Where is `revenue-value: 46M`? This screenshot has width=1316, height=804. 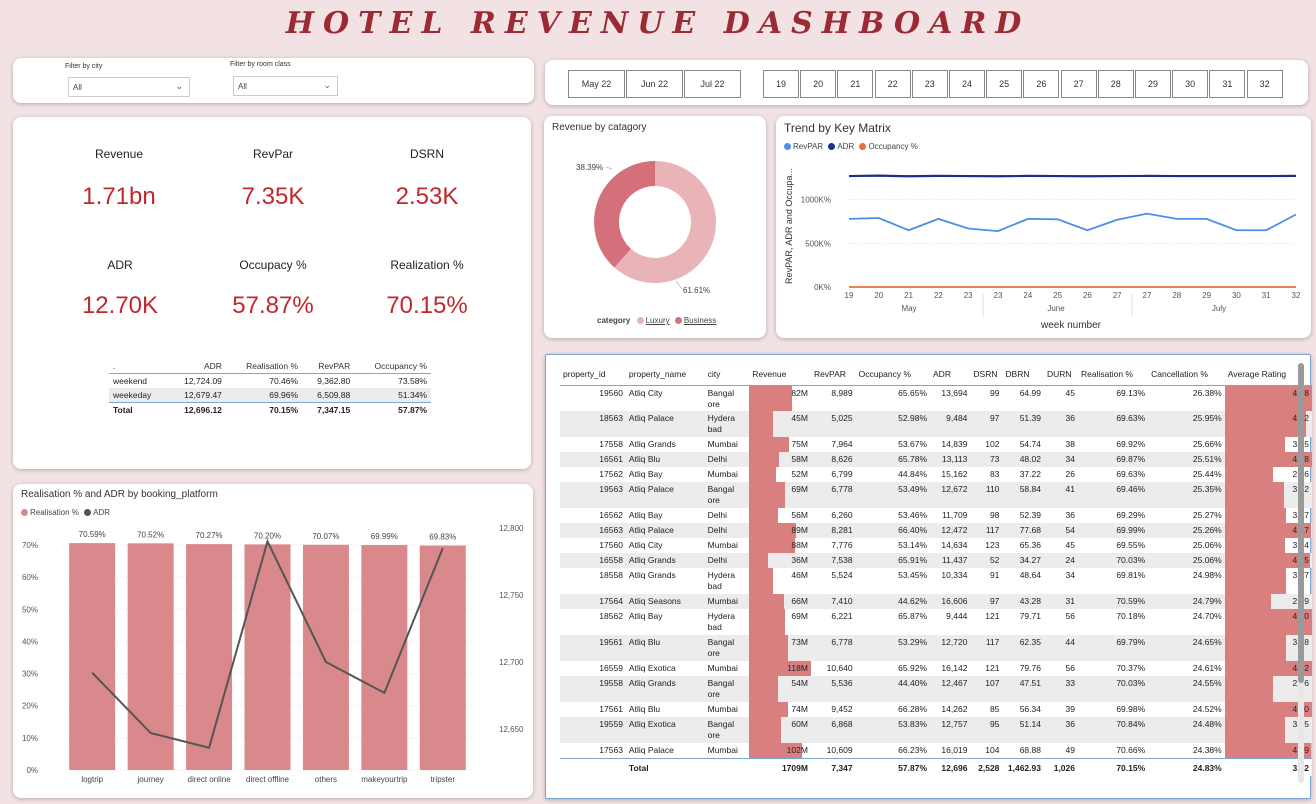 revenue-value: 46M is located at coordinates (799, 575).